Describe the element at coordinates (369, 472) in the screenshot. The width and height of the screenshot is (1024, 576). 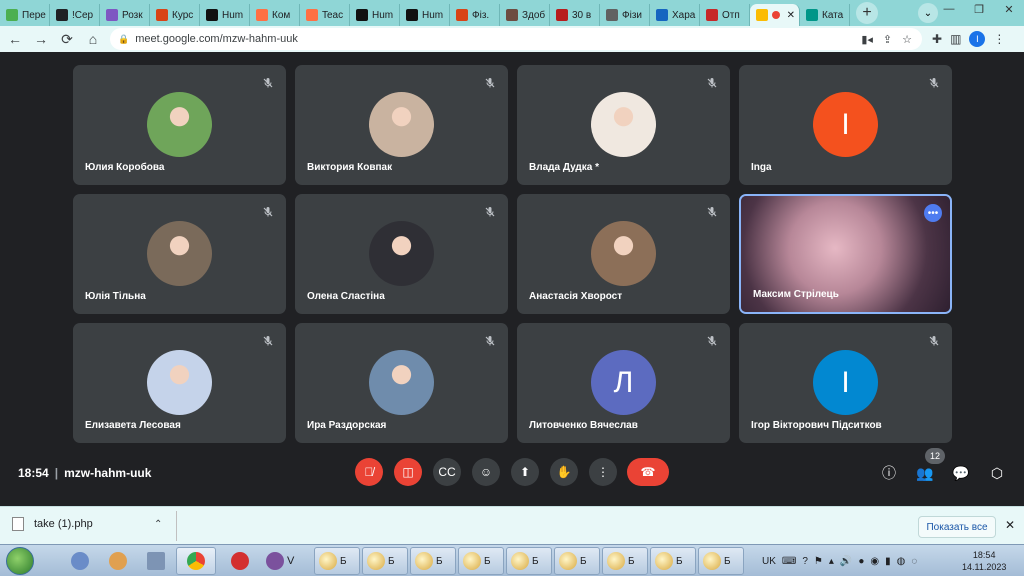
I see `mic-off-button: 🎙̸` at that location.